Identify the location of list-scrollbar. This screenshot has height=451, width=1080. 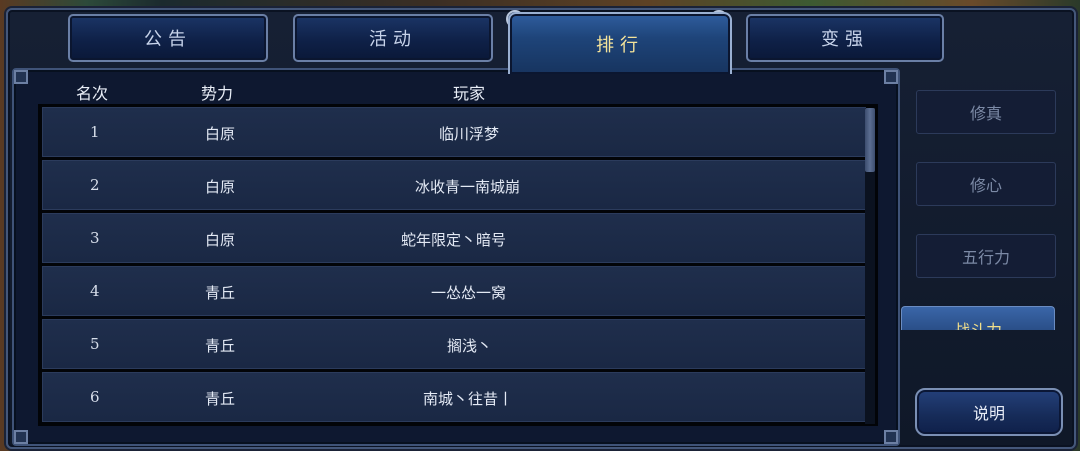
(870, 266).